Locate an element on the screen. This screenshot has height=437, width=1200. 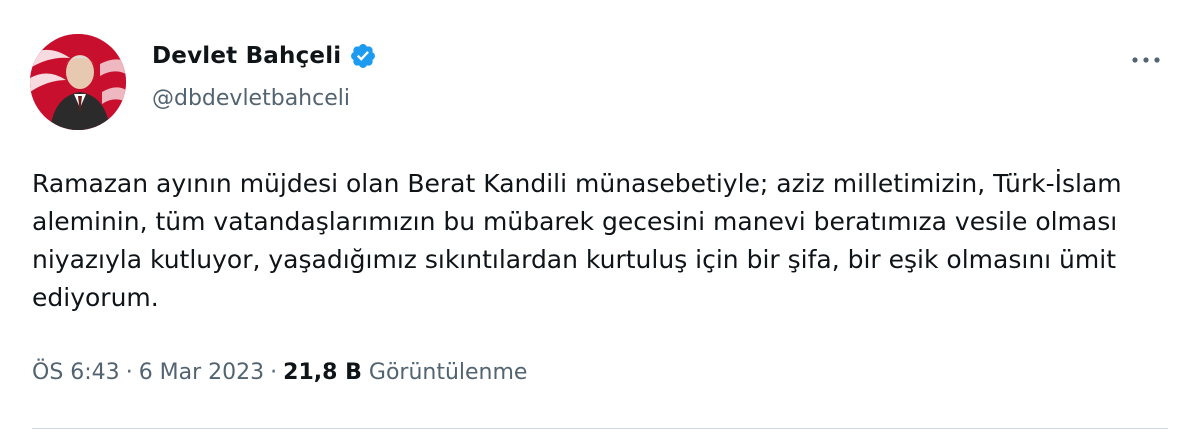
more-horizontal-icon is located at coordinates (1146, 60).